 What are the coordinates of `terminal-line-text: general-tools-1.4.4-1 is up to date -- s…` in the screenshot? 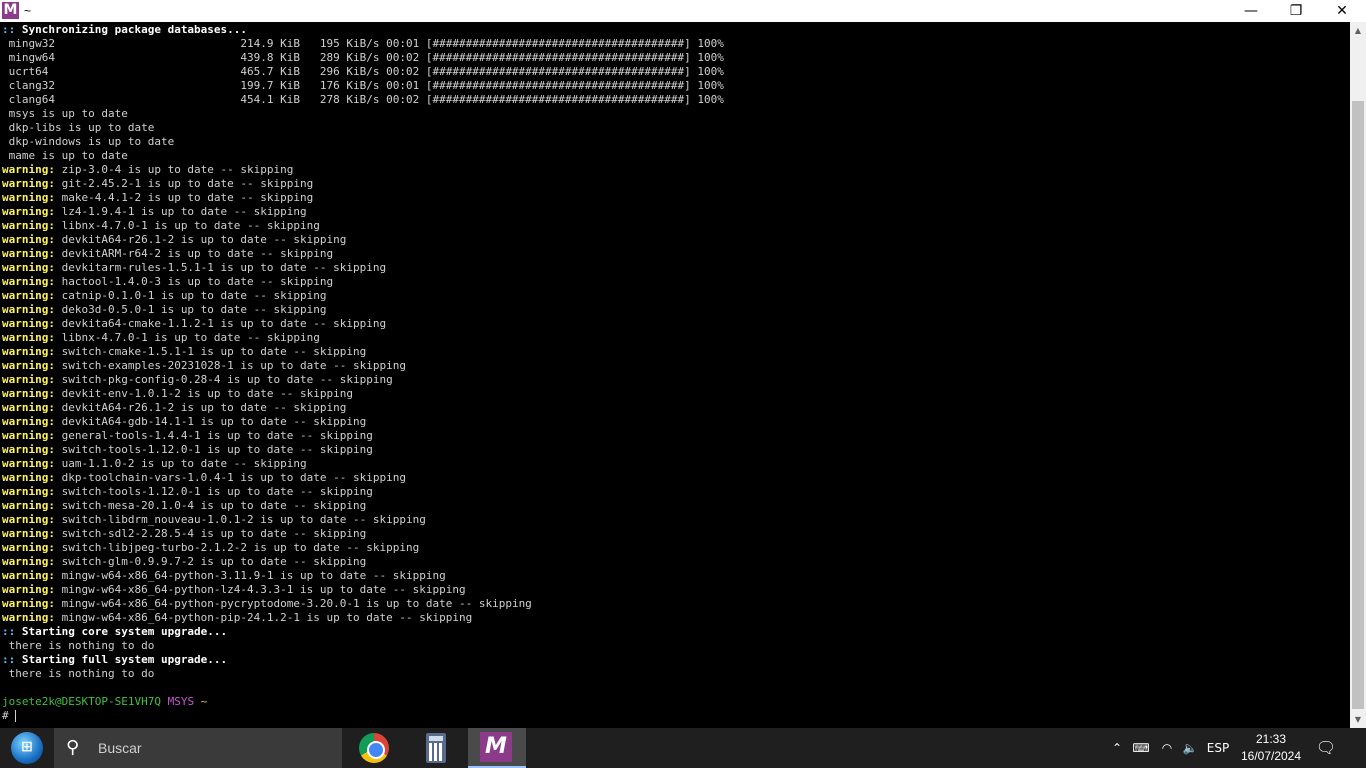 It's located at (213, 435).